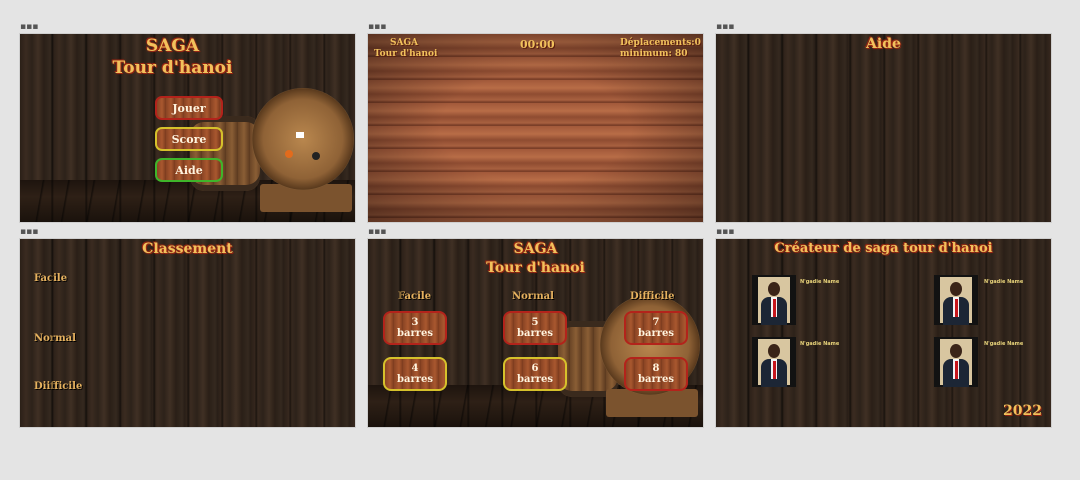  I want to click on difficulty-hard: Difficile, so click(652, 296).